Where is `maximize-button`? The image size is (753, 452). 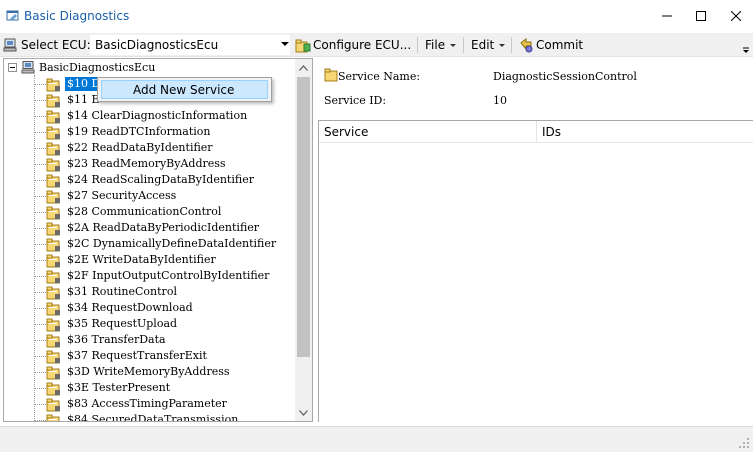 maximize-button is located at coordinates (701, 16).